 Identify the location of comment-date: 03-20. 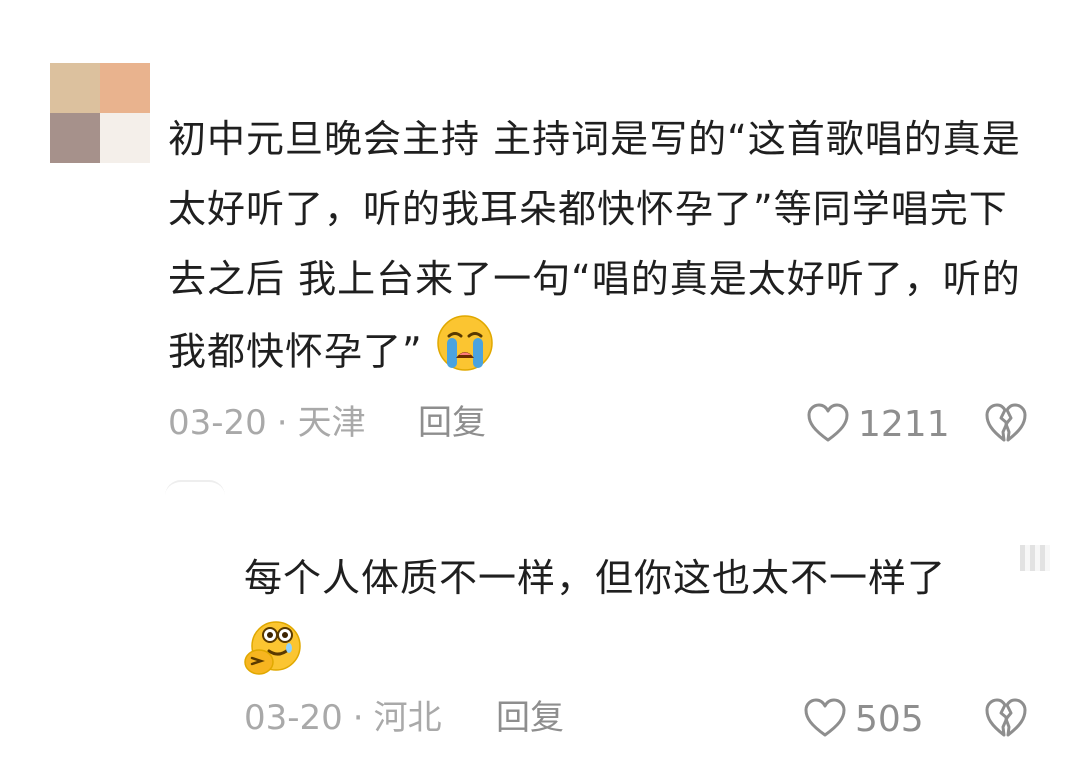
(217, 423).